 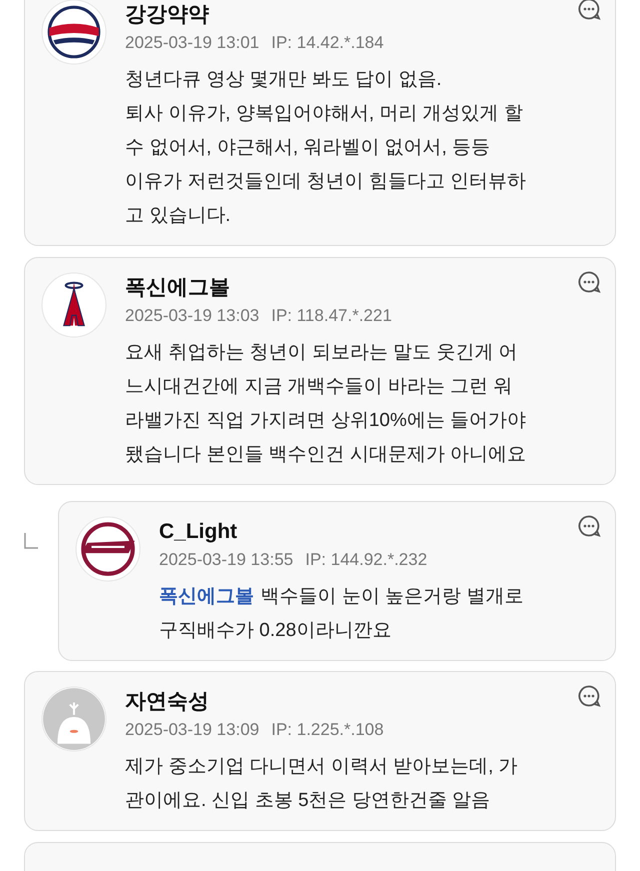 What do you see at coordinates (255, 43) in the screenshot?
I see `comment-meta: 2025-03-19 13:01 IP: 14.42.*.184` at bounding box center [255, 43].